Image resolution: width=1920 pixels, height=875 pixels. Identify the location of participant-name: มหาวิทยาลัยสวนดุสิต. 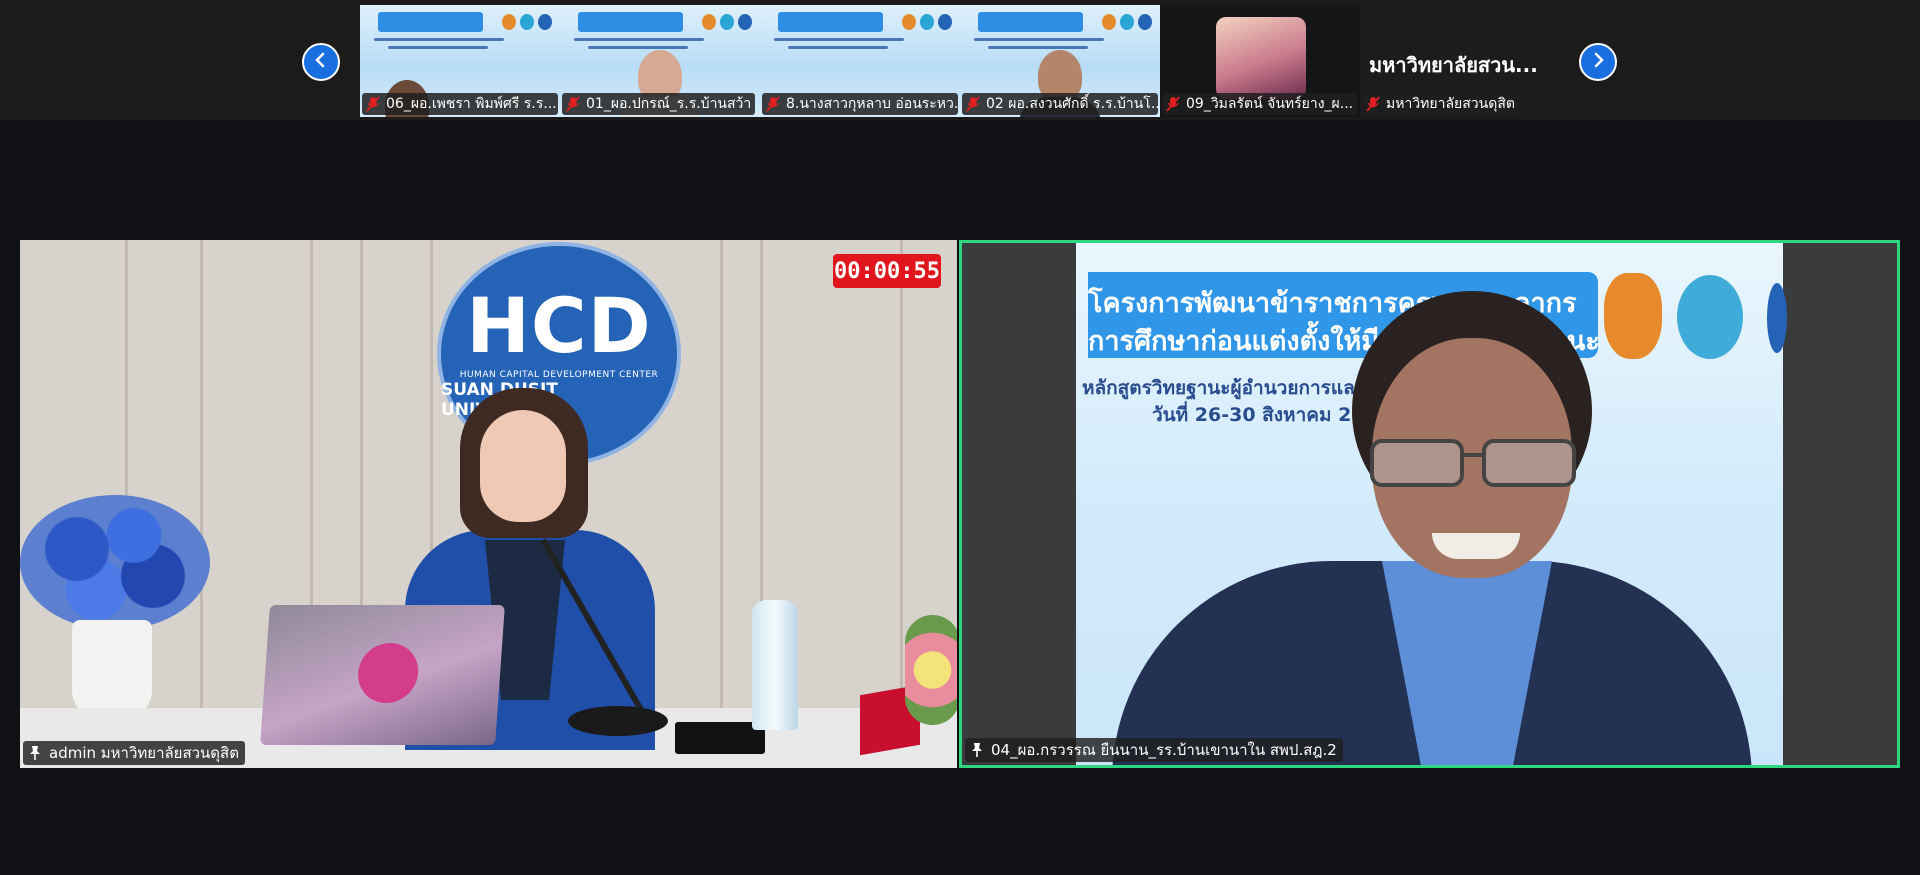
(1450, 104).